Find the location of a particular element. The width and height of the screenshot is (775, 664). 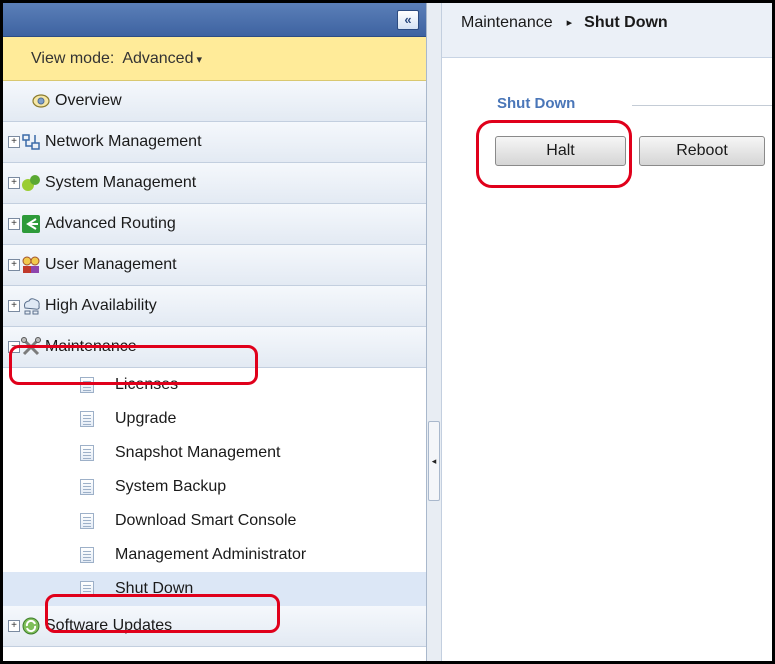

section-title: Shut Down is located at coordinates (536, 103).